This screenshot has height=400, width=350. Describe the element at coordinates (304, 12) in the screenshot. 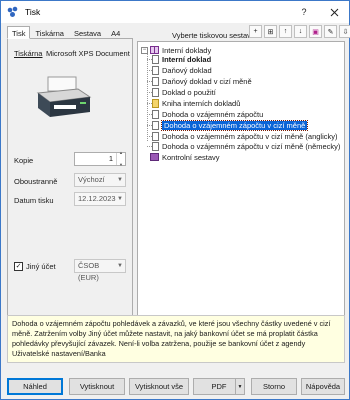

I see `help-title-button: ?` at that location.